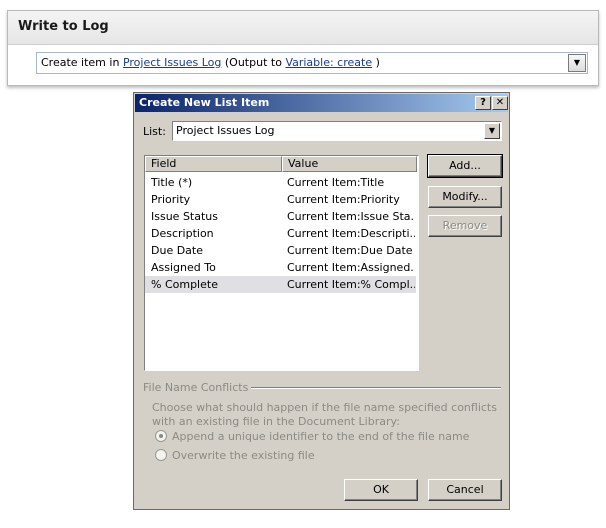 This screenshot has width=606, height=528. Describe the element at coordinates (182, 233) in the screenshot. I see `row-field: Description` at that location.